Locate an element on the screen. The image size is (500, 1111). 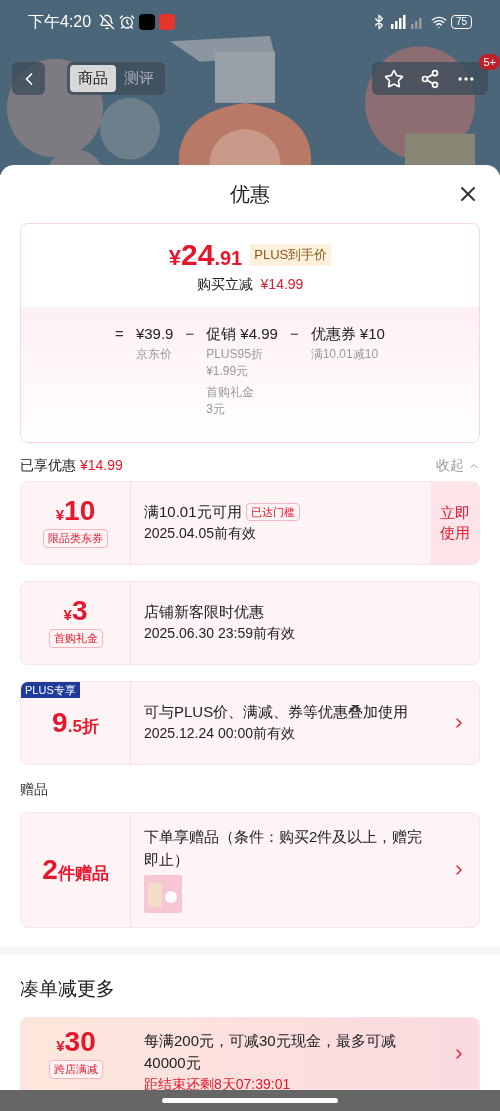
coupon-card: PLUS专享 9.5折 可与PLUS价、满减、券等优惠叠加使用 2025.12.24 00:00前有效 is located at coordinates (250, 722).